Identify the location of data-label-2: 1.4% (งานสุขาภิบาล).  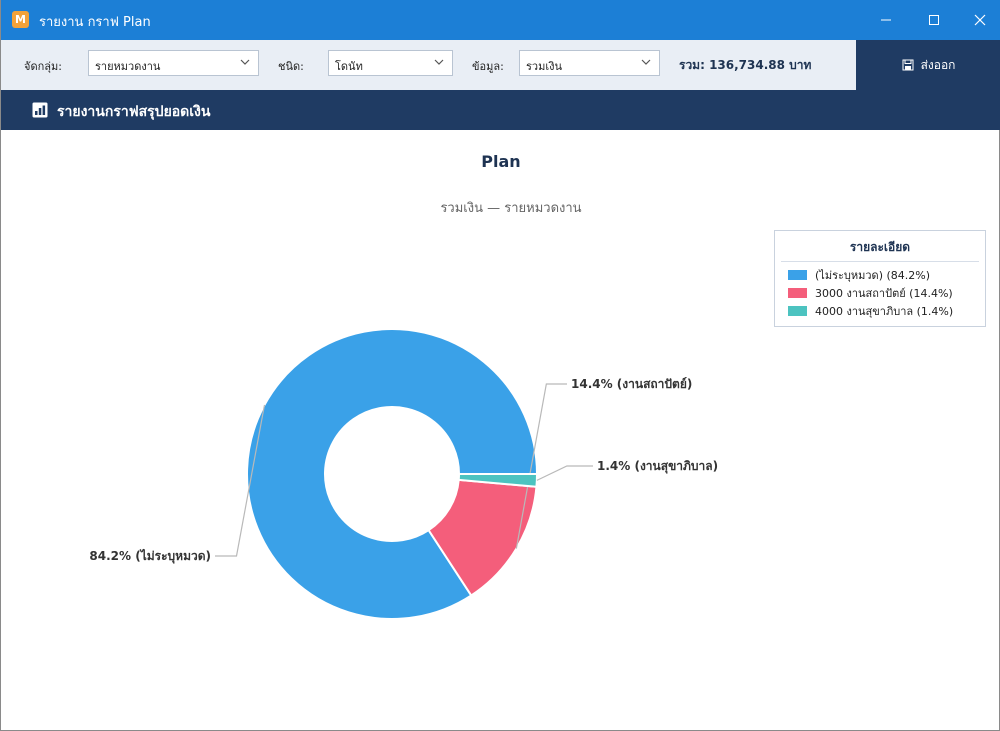
(657, 466).